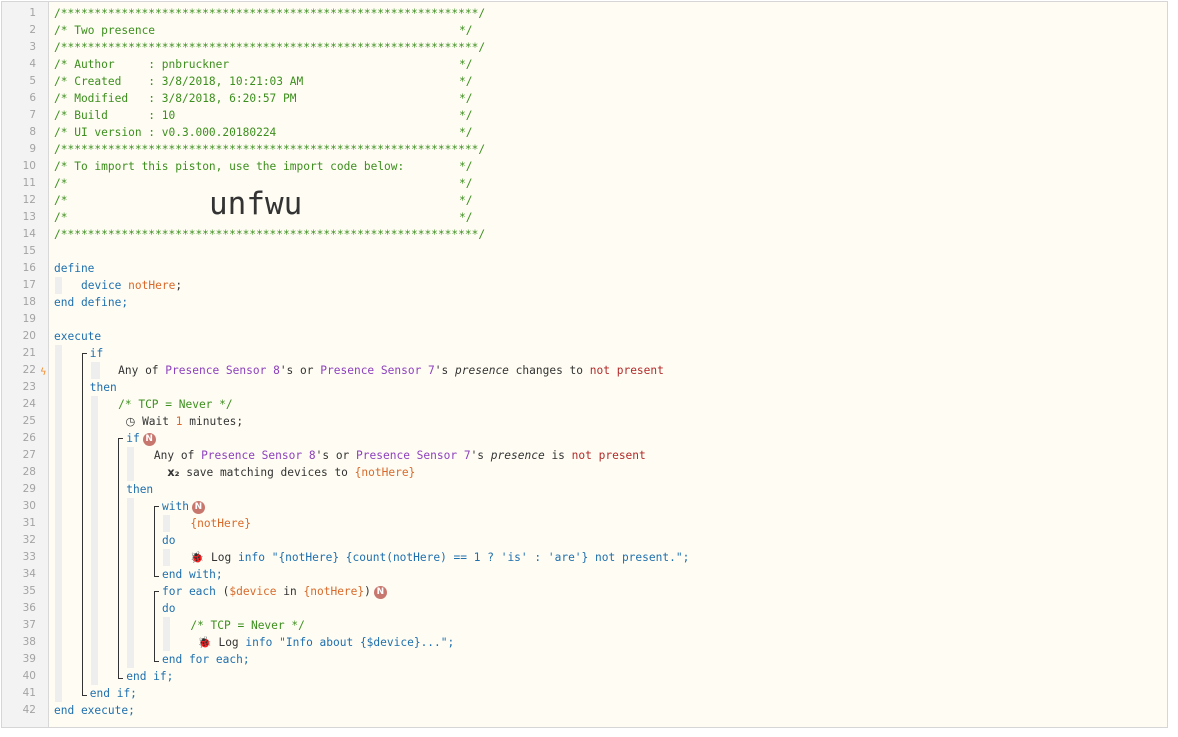  What do you see at coordinates (29, 268) in the screenshot?
I see `line-number: 16` at bounding box center [29, 268].